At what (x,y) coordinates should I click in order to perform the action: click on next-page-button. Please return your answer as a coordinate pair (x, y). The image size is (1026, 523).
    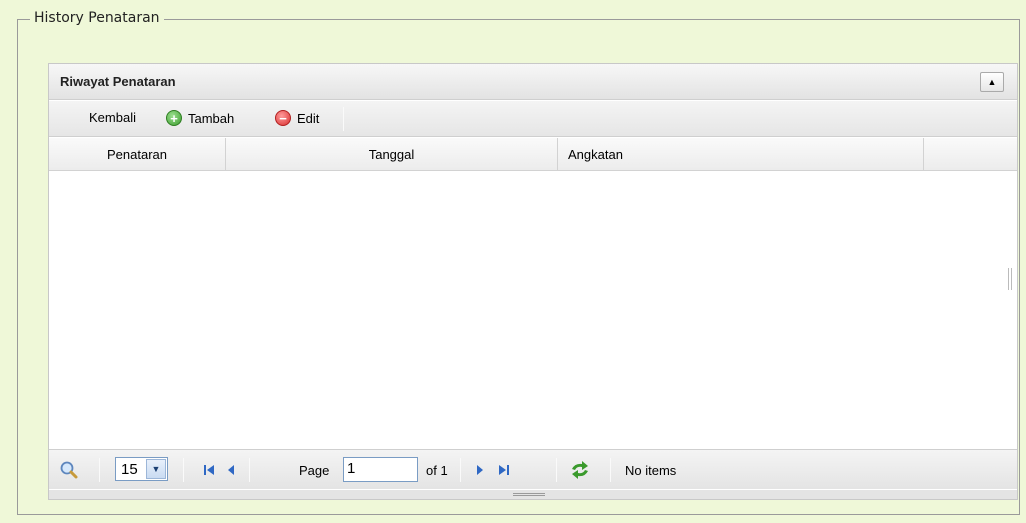
    Looking at the image, I should click on (480, 470).